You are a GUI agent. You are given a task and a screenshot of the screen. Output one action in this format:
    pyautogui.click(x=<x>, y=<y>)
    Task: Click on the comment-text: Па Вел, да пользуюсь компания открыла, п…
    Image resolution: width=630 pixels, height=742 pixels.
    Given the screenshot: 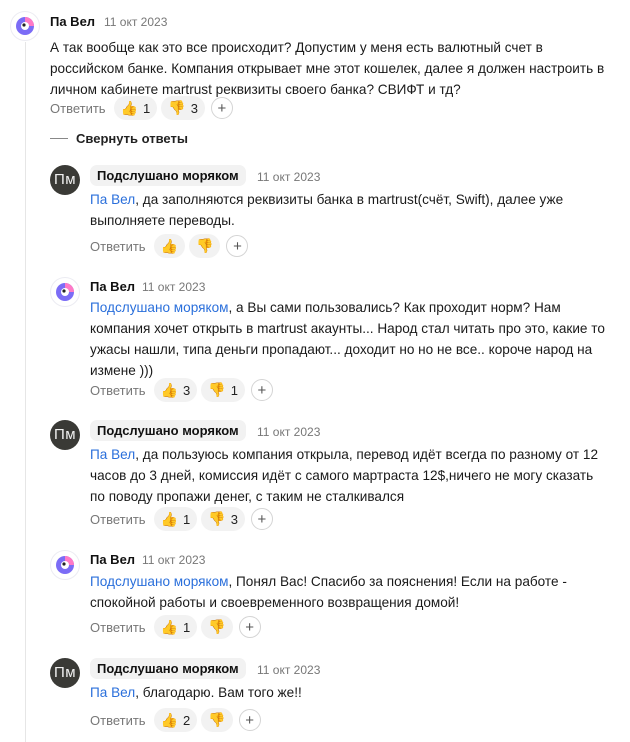 What is the action you would take?
    pyautogui.click(x=350, y=475)
    